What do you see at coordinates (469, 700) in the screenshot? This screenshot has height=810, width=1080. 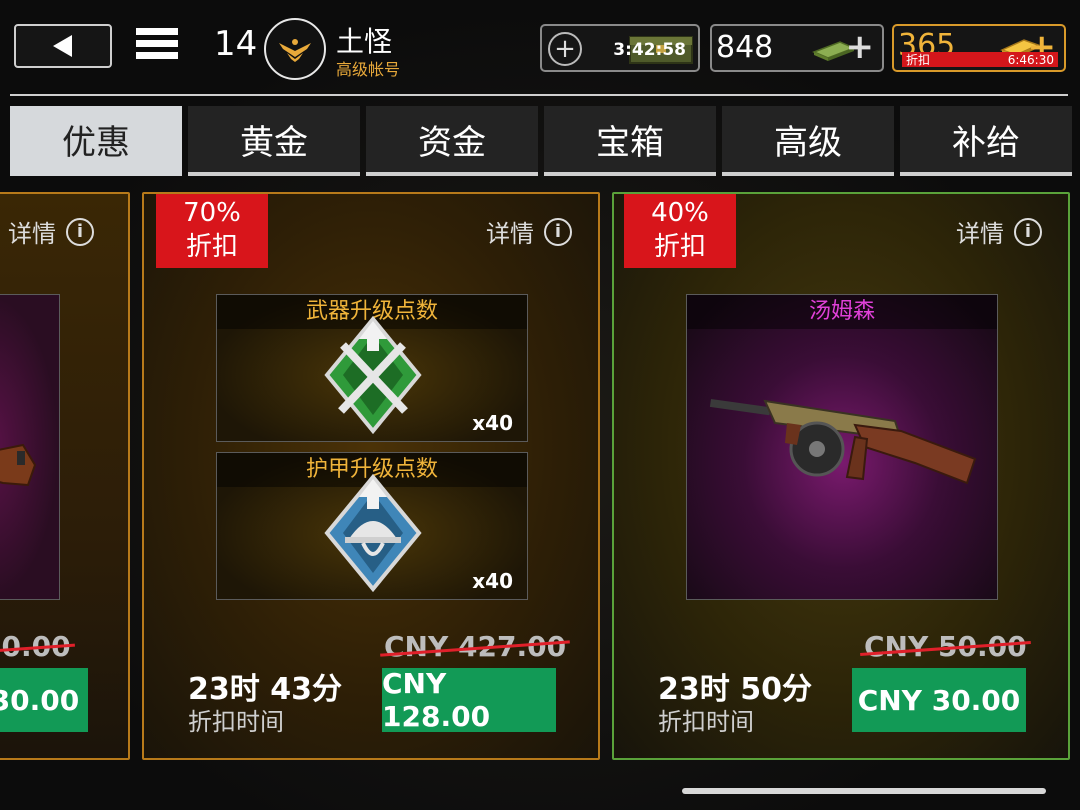 I see `buy-button: CNY 128.00` at bounding box center [469, 700].